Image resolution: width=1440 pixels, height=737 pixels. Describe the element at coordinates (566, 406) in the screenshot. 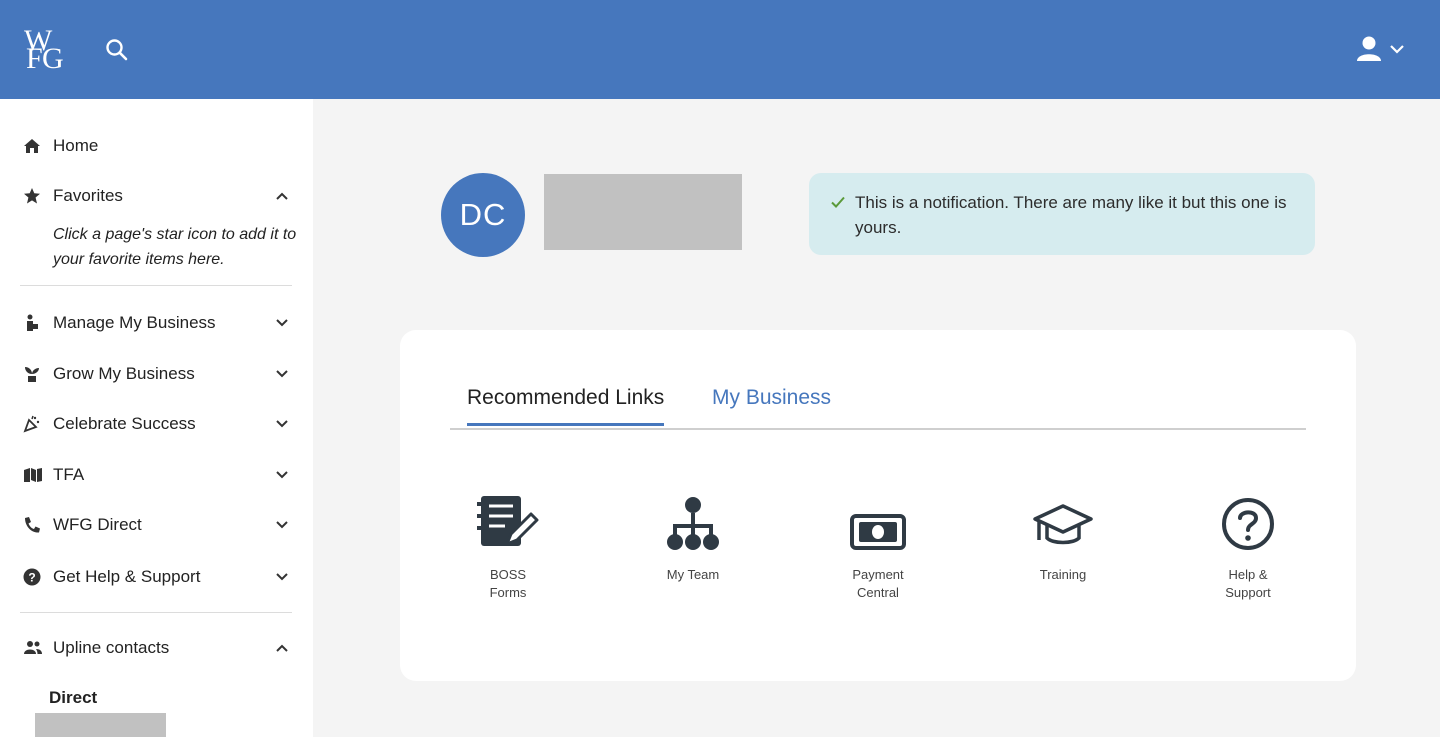

I see `tab-recommended-links: Recommended Links` at that location.